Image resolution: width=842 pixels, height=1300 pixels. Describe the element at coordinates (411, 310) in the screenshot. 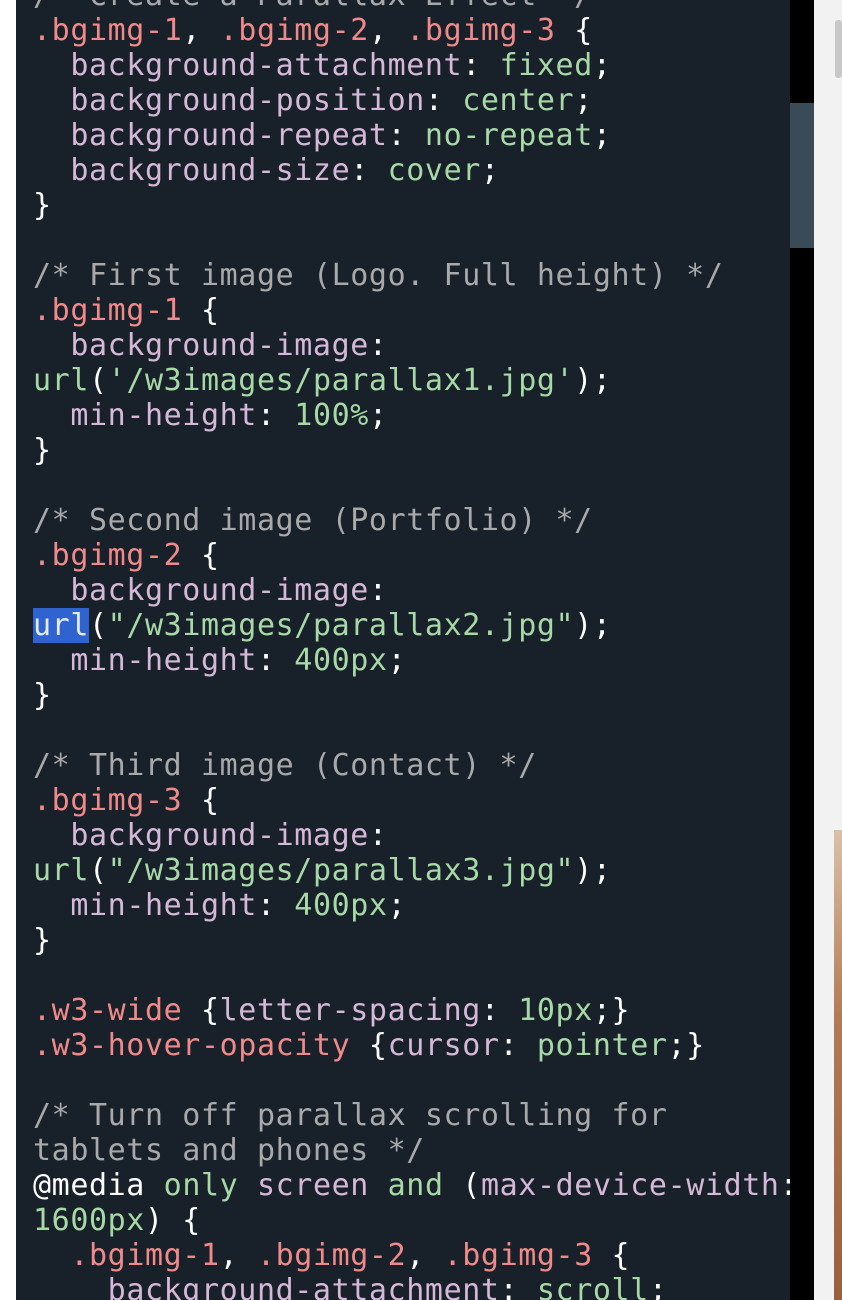

I see `code-line: .bgimg-1 {` at that location.